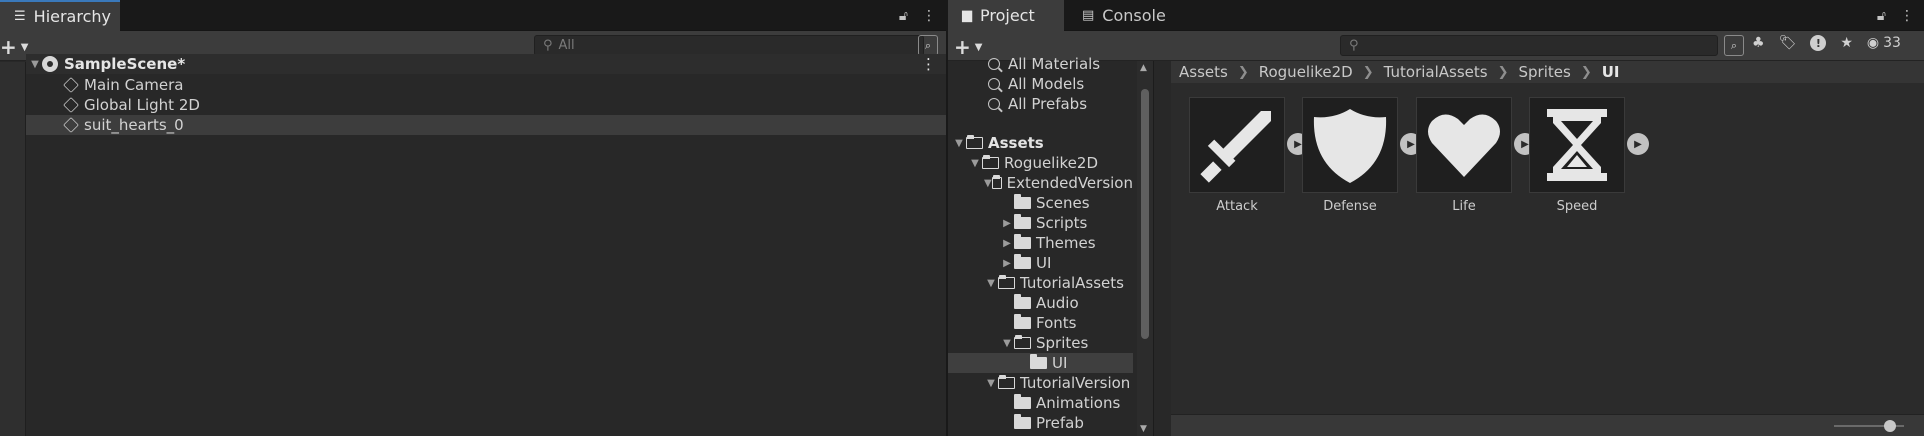 Image resolution: width=1924 pixels, height=436 pixels. What do you see at coordinates (50, 64) in the screenshot?
I see `unity-scene-icon` at bounding box center [50, 64].